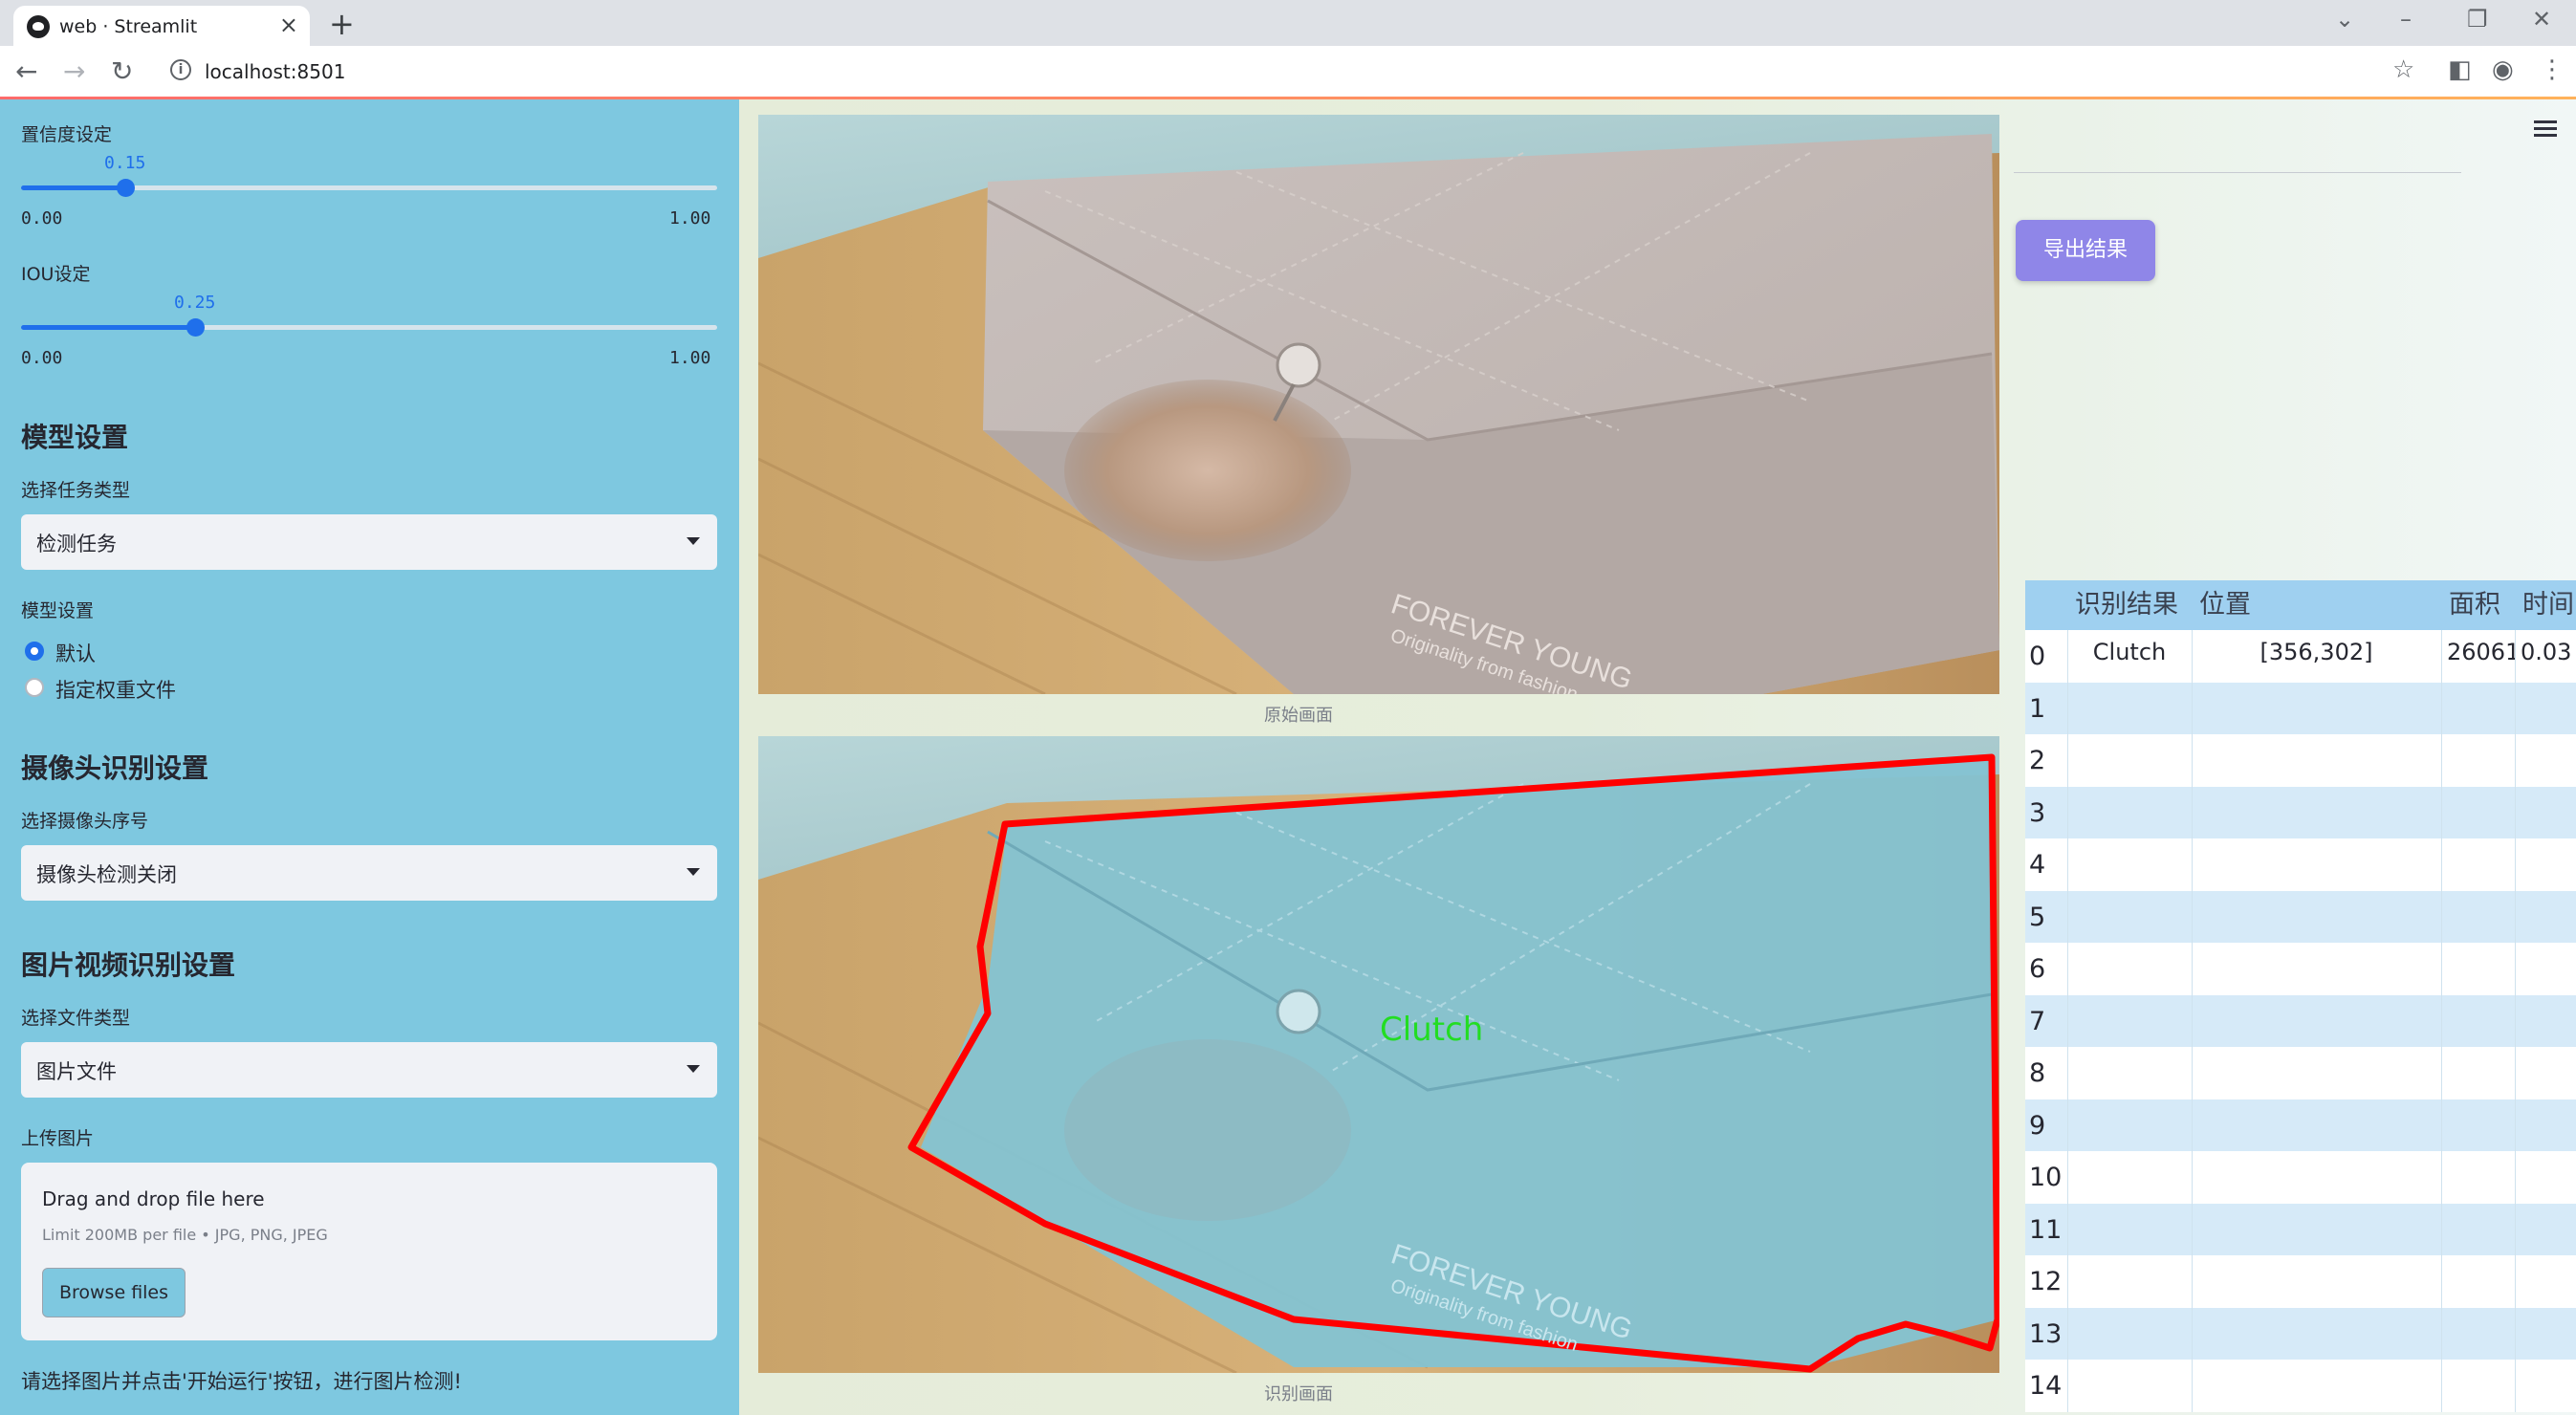 This screenshot has height=1415, width=2576. Describe the element at coordinates (74, 71) in the screenshot. I see `forward-icon: →` at that location.